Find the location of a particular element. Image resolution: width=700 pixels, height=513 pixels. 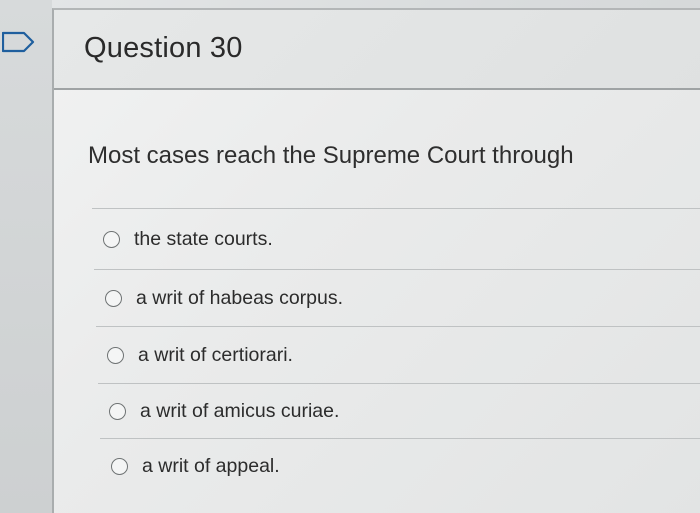

answer-option-4: a writ of amicus curiae. is located at coordinates (399, 410).